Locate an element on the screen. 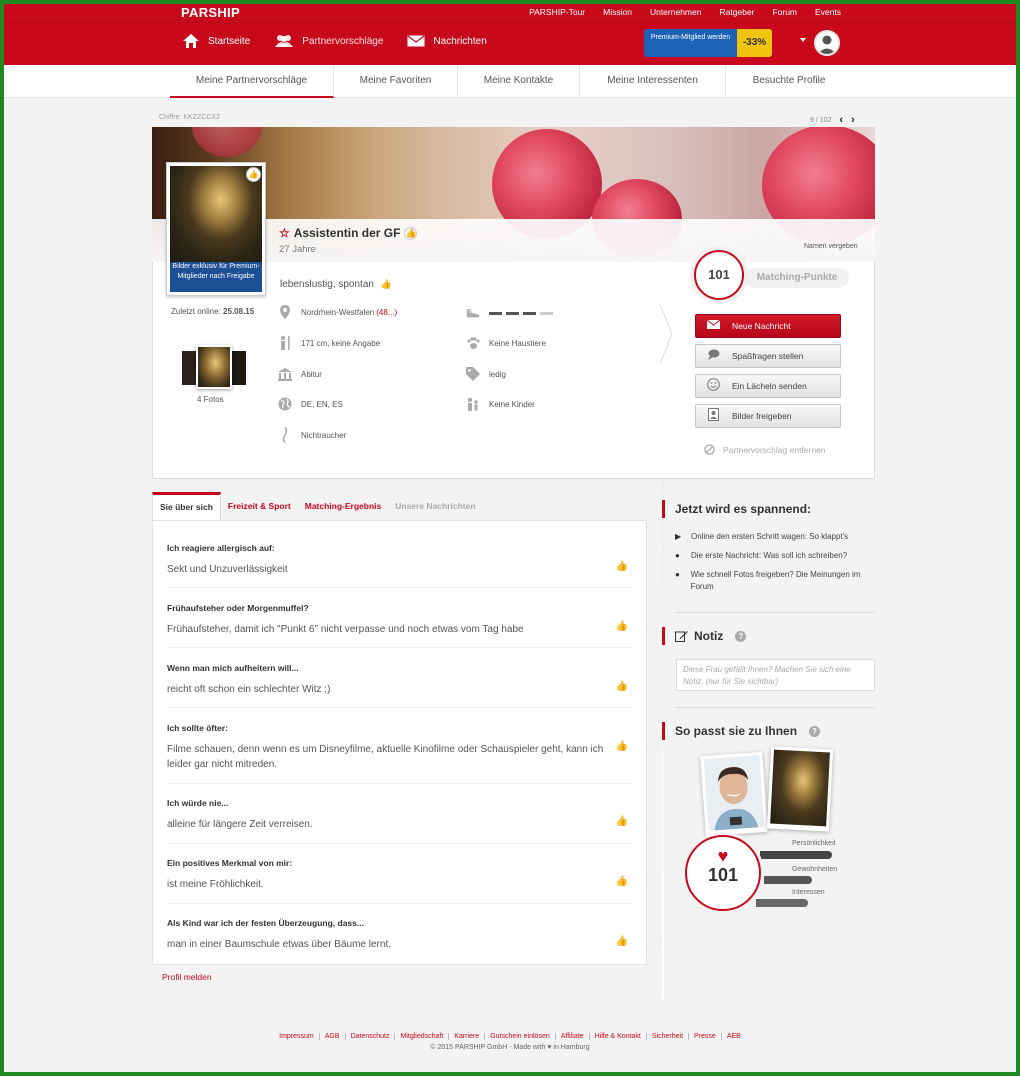 The width and height of the screenshot is (1020, 1076). footer-link: Presse is located at coordinates (704, 1036).